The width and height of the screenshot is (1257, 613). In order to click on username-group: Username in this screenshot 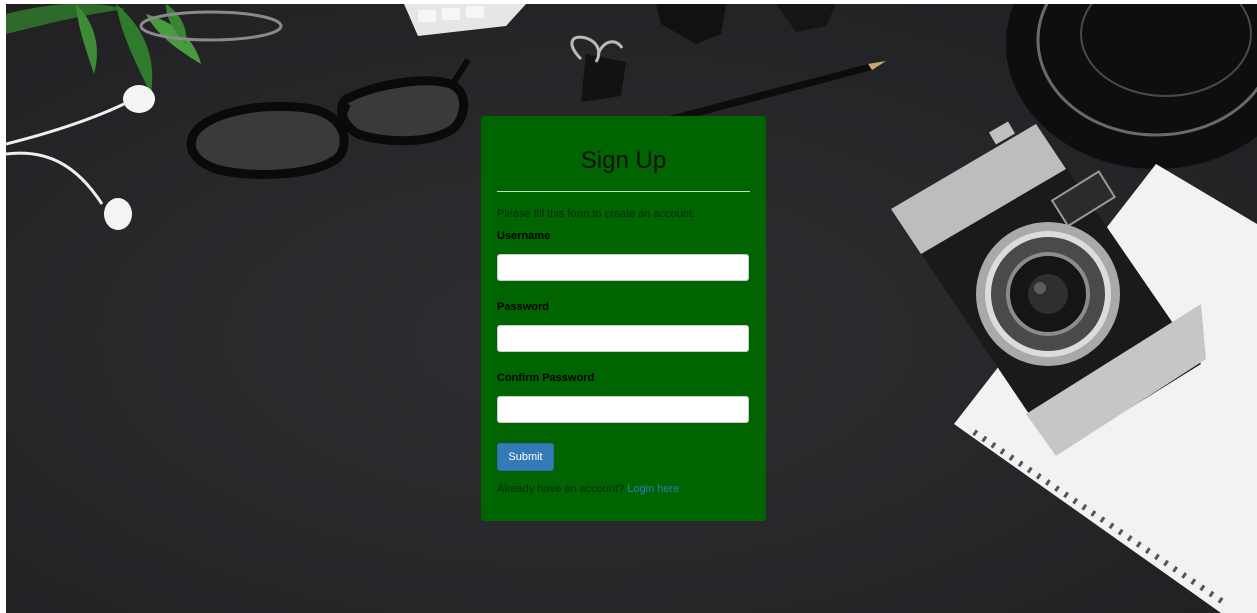, I will do `click(623, 255)`.